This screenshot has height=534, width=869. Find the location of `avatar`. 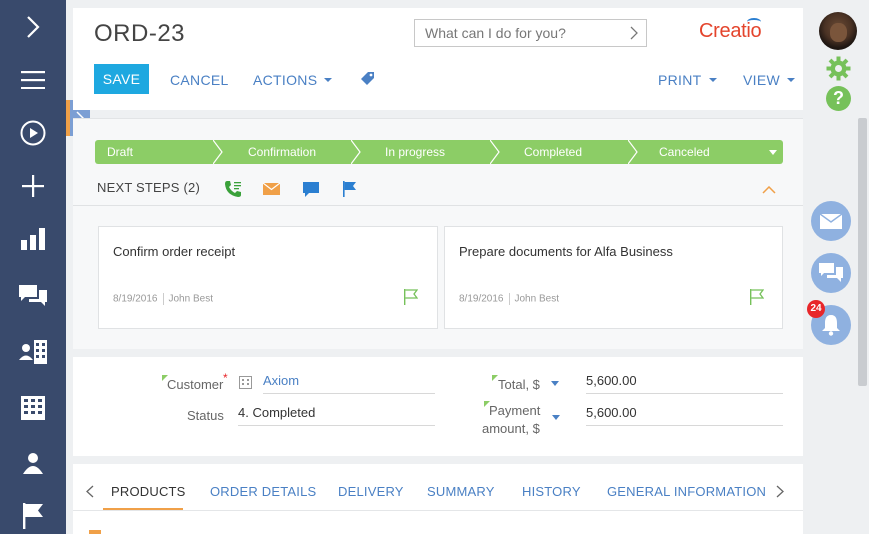

avatar is located at coordinates (838, 31).